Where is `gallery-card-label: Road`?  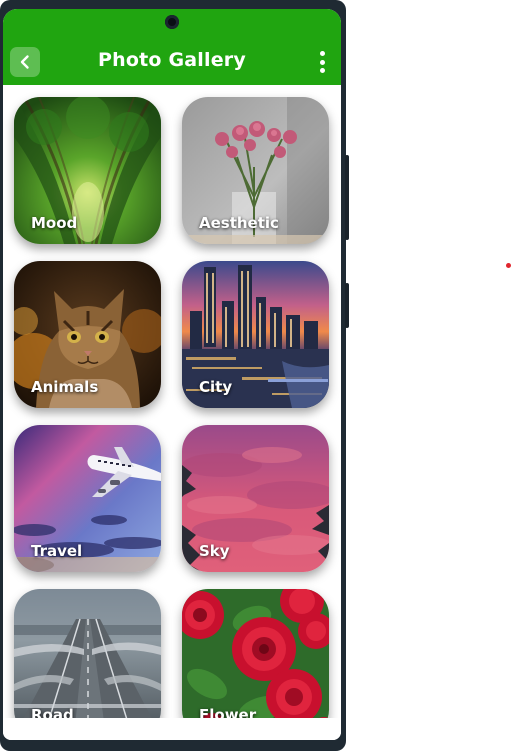 gallery-card-label: Road is located at coordinates (52, 712).